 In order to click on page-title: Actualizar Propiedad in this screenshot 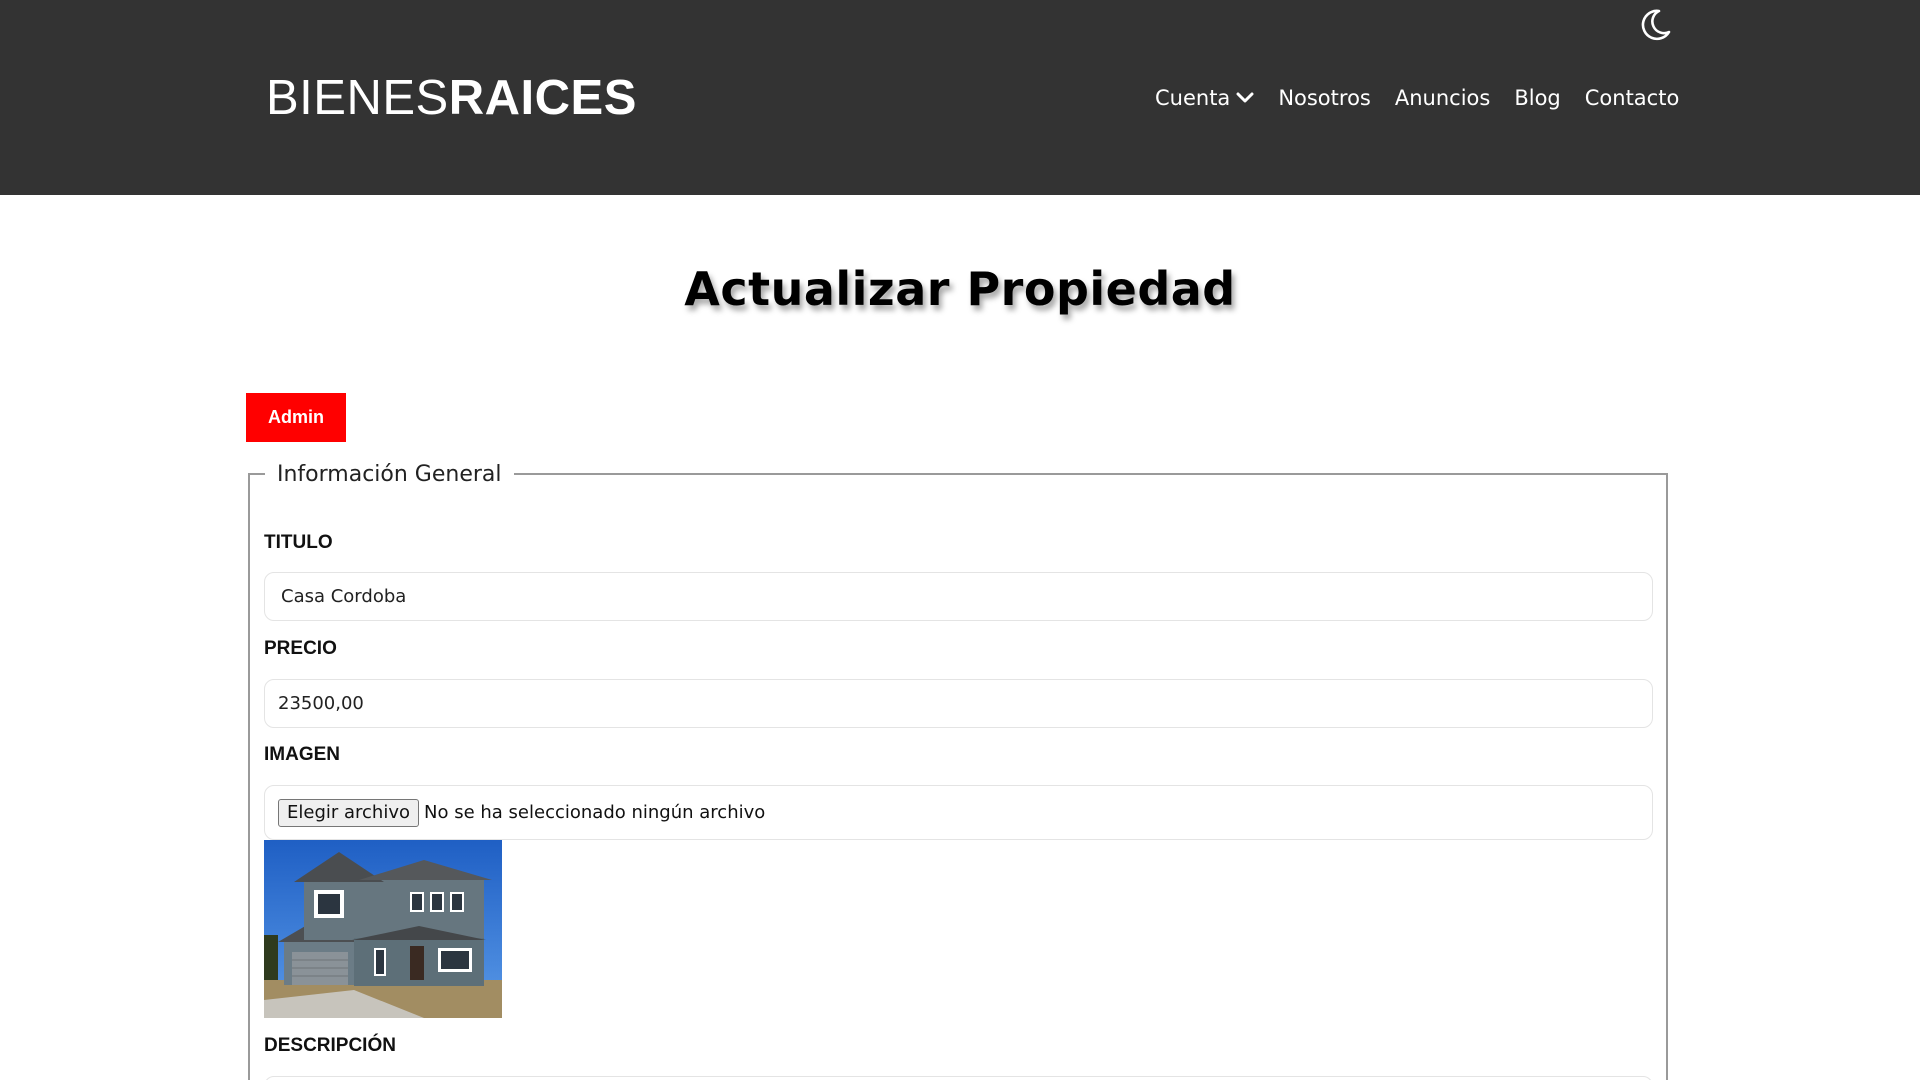, I will do `click(960, 289)`.